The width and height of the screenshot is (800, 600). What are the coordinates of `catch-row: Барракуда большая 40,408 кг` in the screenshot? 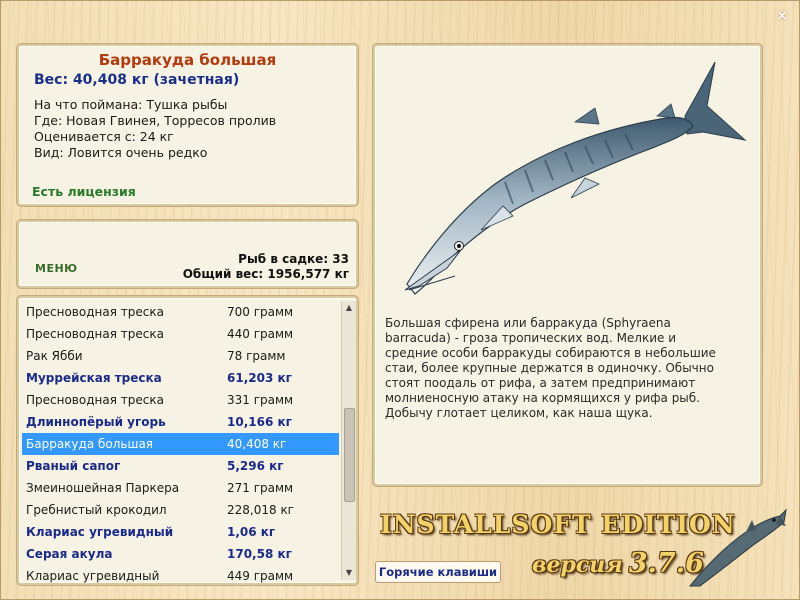 It's located at (180, 444).